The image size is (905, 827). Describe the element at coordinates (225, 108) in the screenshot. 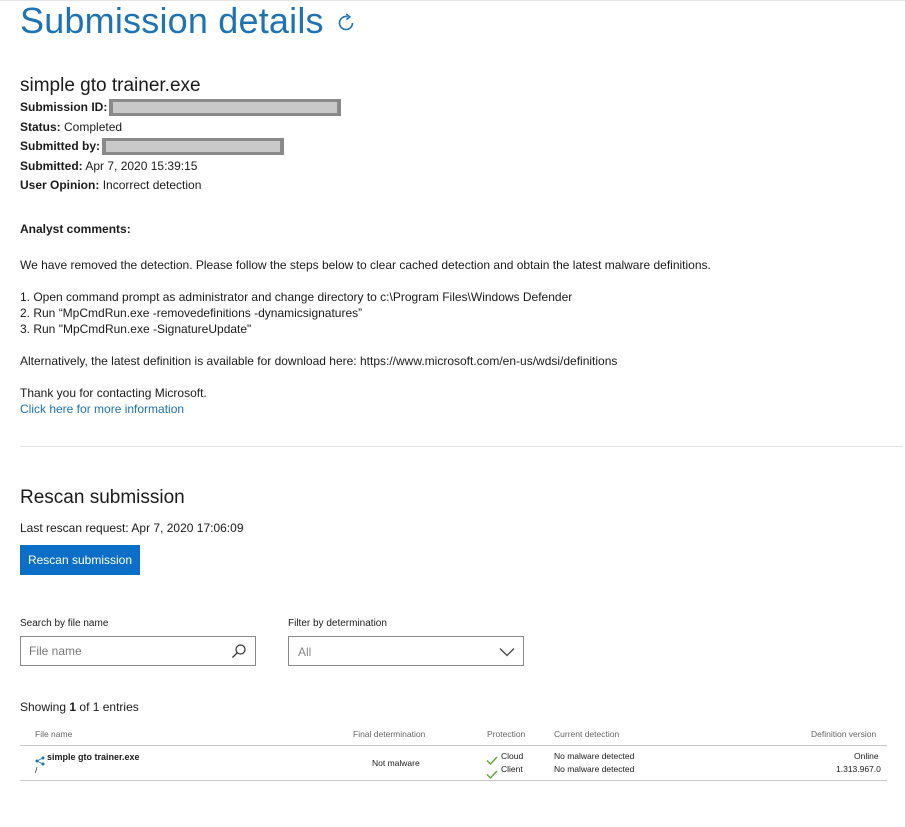

I see `redacted-submission-id` at that location.